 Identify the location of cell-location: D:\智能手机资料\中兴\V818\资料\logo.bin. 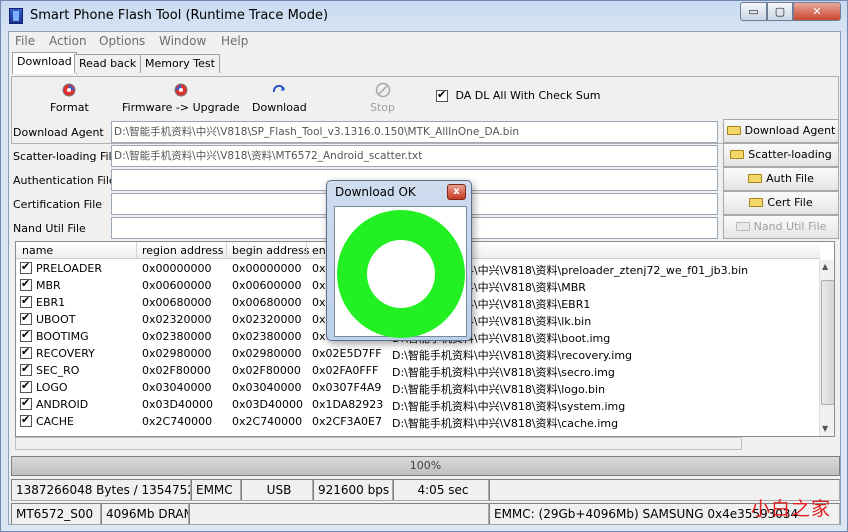
(499, 389).